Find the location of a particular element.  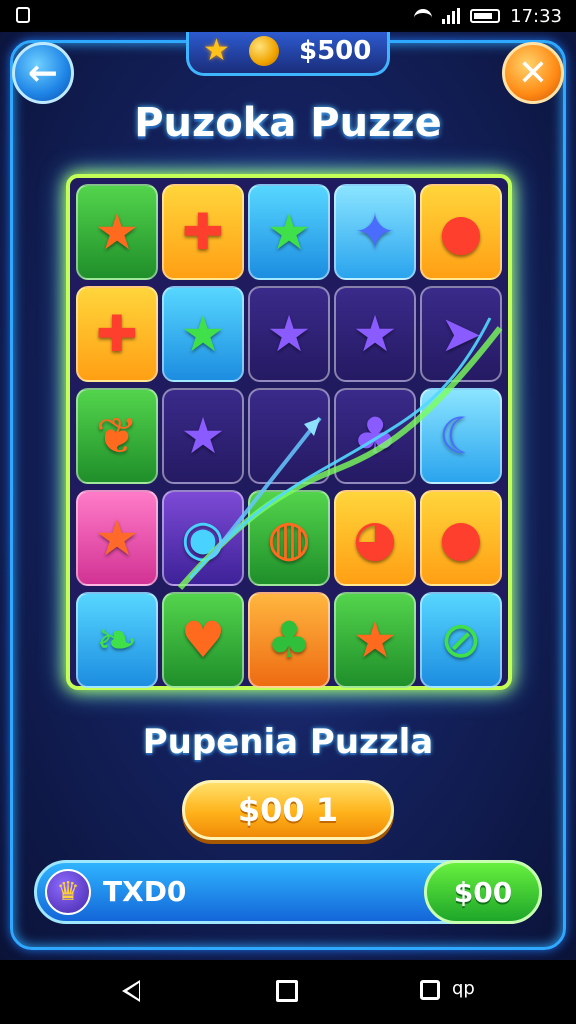

coin-amount: $500 is located at coordinates (335, 51).